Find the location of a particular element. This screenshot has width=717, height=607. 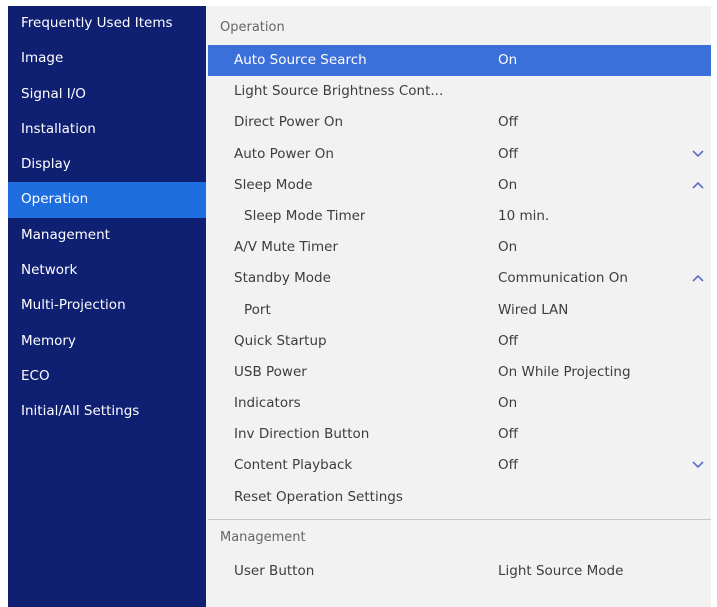

setting-label: Standby Mode is located at coordinates (282, 278).